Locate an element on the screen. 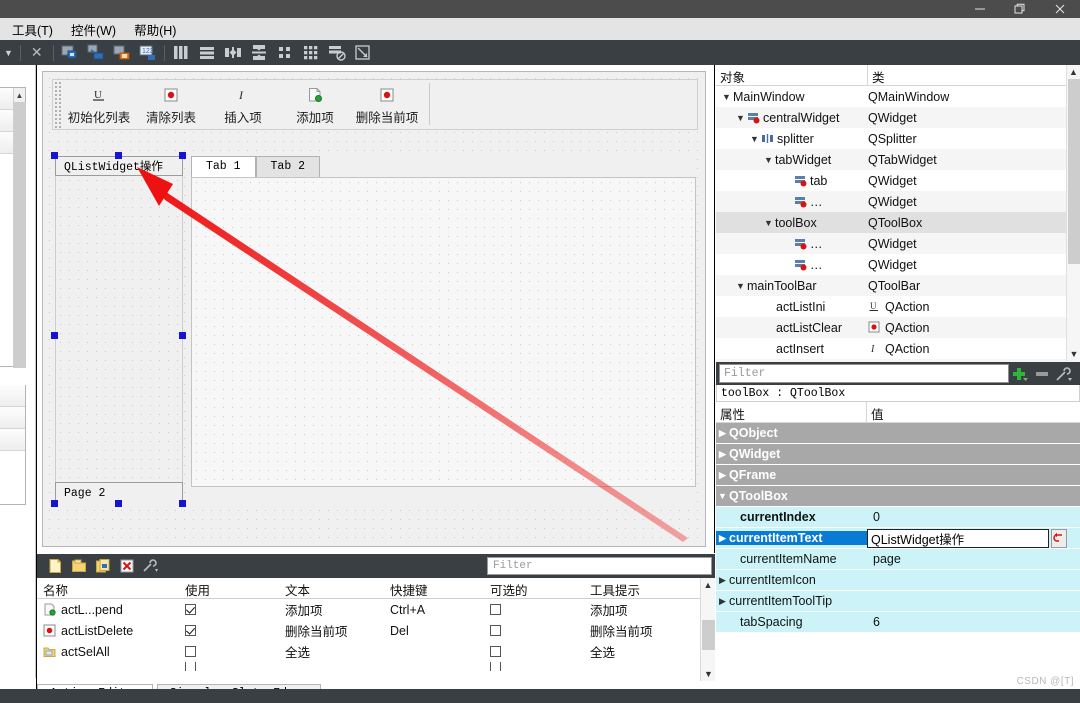 The height and width of the screenshot is (703, 1080). open-icon is located at coordinates (79, 566).